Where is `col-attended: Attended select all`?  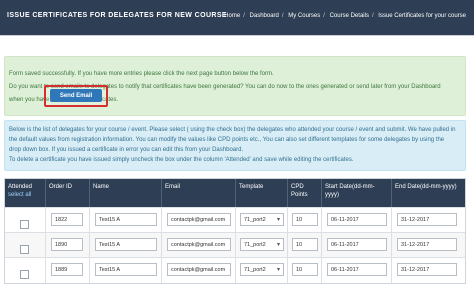
col-attended: Attended select all is located at coordinates (25, 193).